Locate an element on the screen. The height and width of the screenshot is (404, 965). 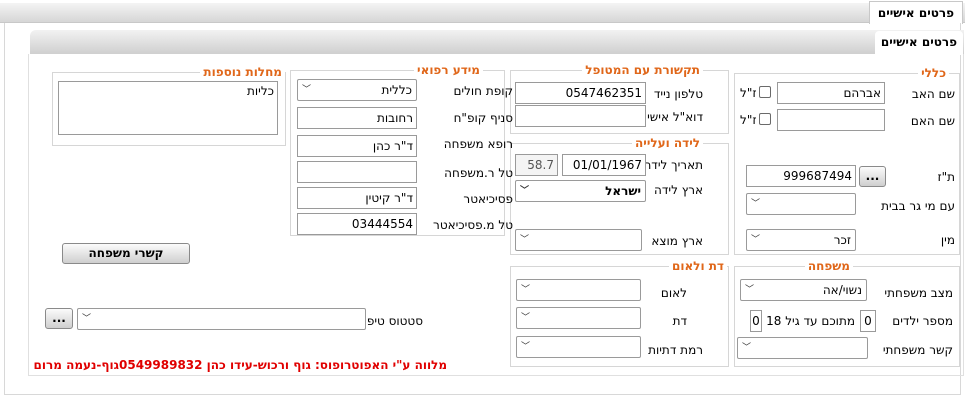
mother-deceased-checkbox is located at coordinates (765, 119).